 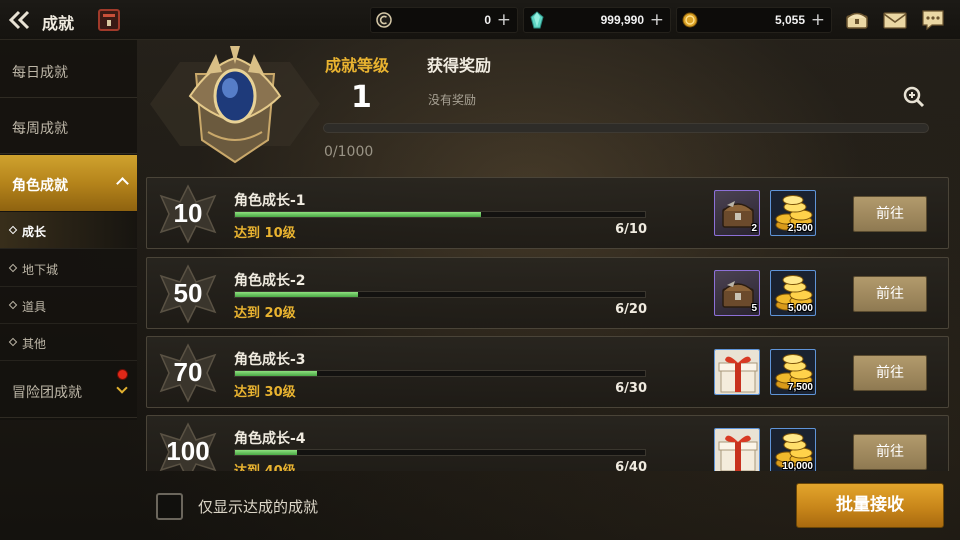 I want to click on add-contract-button: +, so click(x=504, y=20).